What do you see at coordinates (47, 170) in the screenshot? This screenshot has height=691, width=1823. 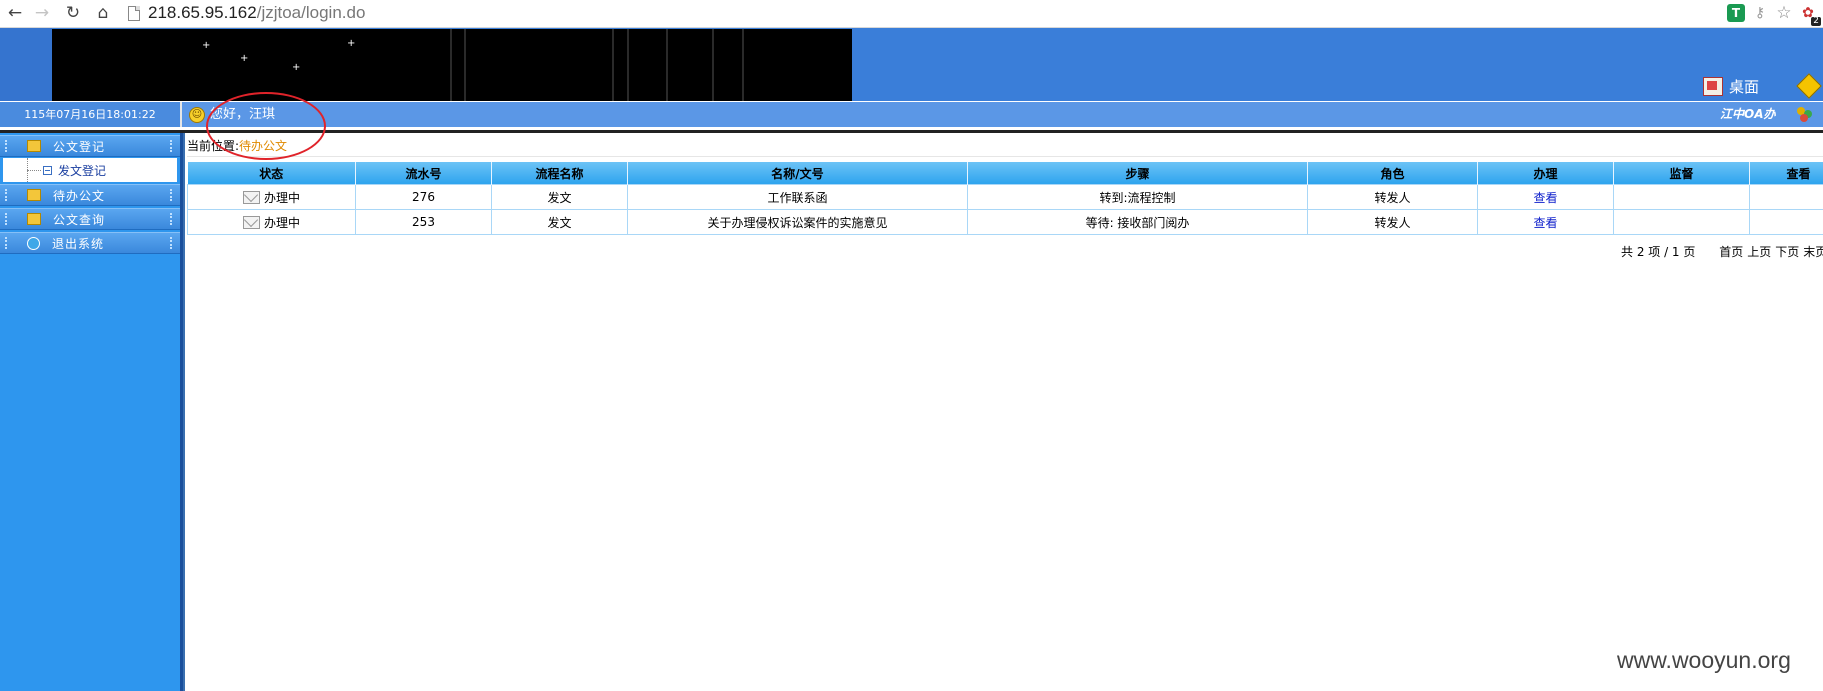 I see `tree-node-icon` at bounding box center [47, 170].